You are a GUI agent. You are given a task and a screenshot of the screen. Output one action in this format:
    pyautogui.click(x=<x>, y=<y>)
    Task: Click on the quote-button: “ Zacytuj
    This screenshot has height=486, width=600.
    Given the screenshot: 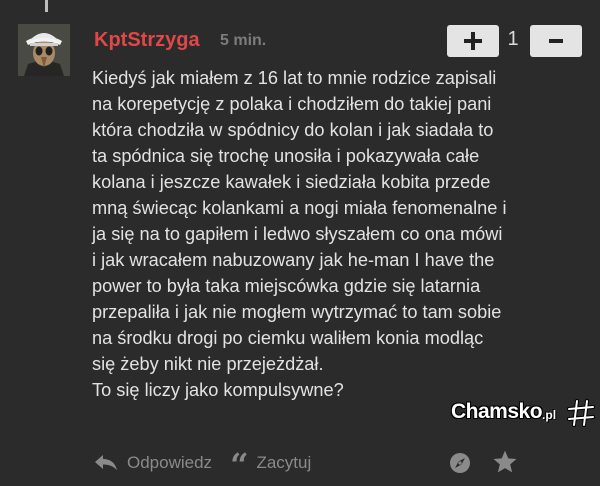 What is the action you would take?
    pyautogui.click(x=270, y=463)
    